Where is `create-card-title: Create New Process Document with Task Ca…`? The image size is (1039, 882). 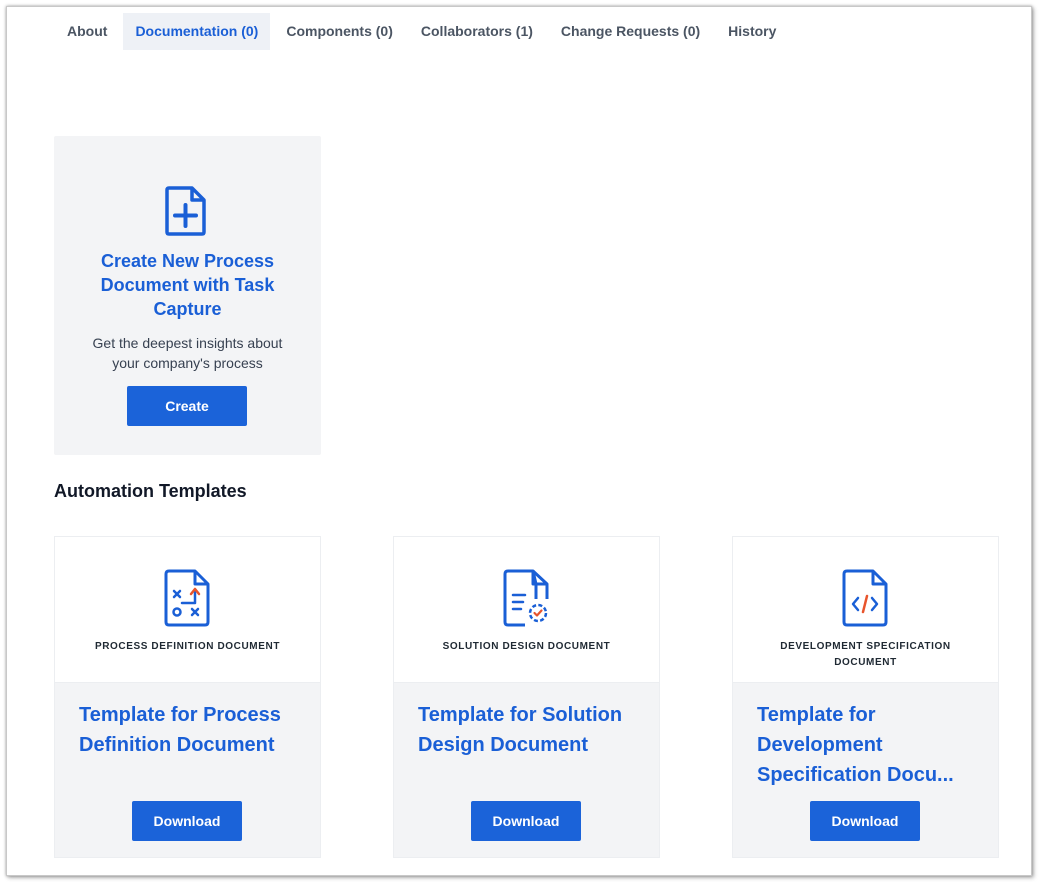 create-card-title: Create New Process Document with Task Ca… is located at coordinates (187, 285).